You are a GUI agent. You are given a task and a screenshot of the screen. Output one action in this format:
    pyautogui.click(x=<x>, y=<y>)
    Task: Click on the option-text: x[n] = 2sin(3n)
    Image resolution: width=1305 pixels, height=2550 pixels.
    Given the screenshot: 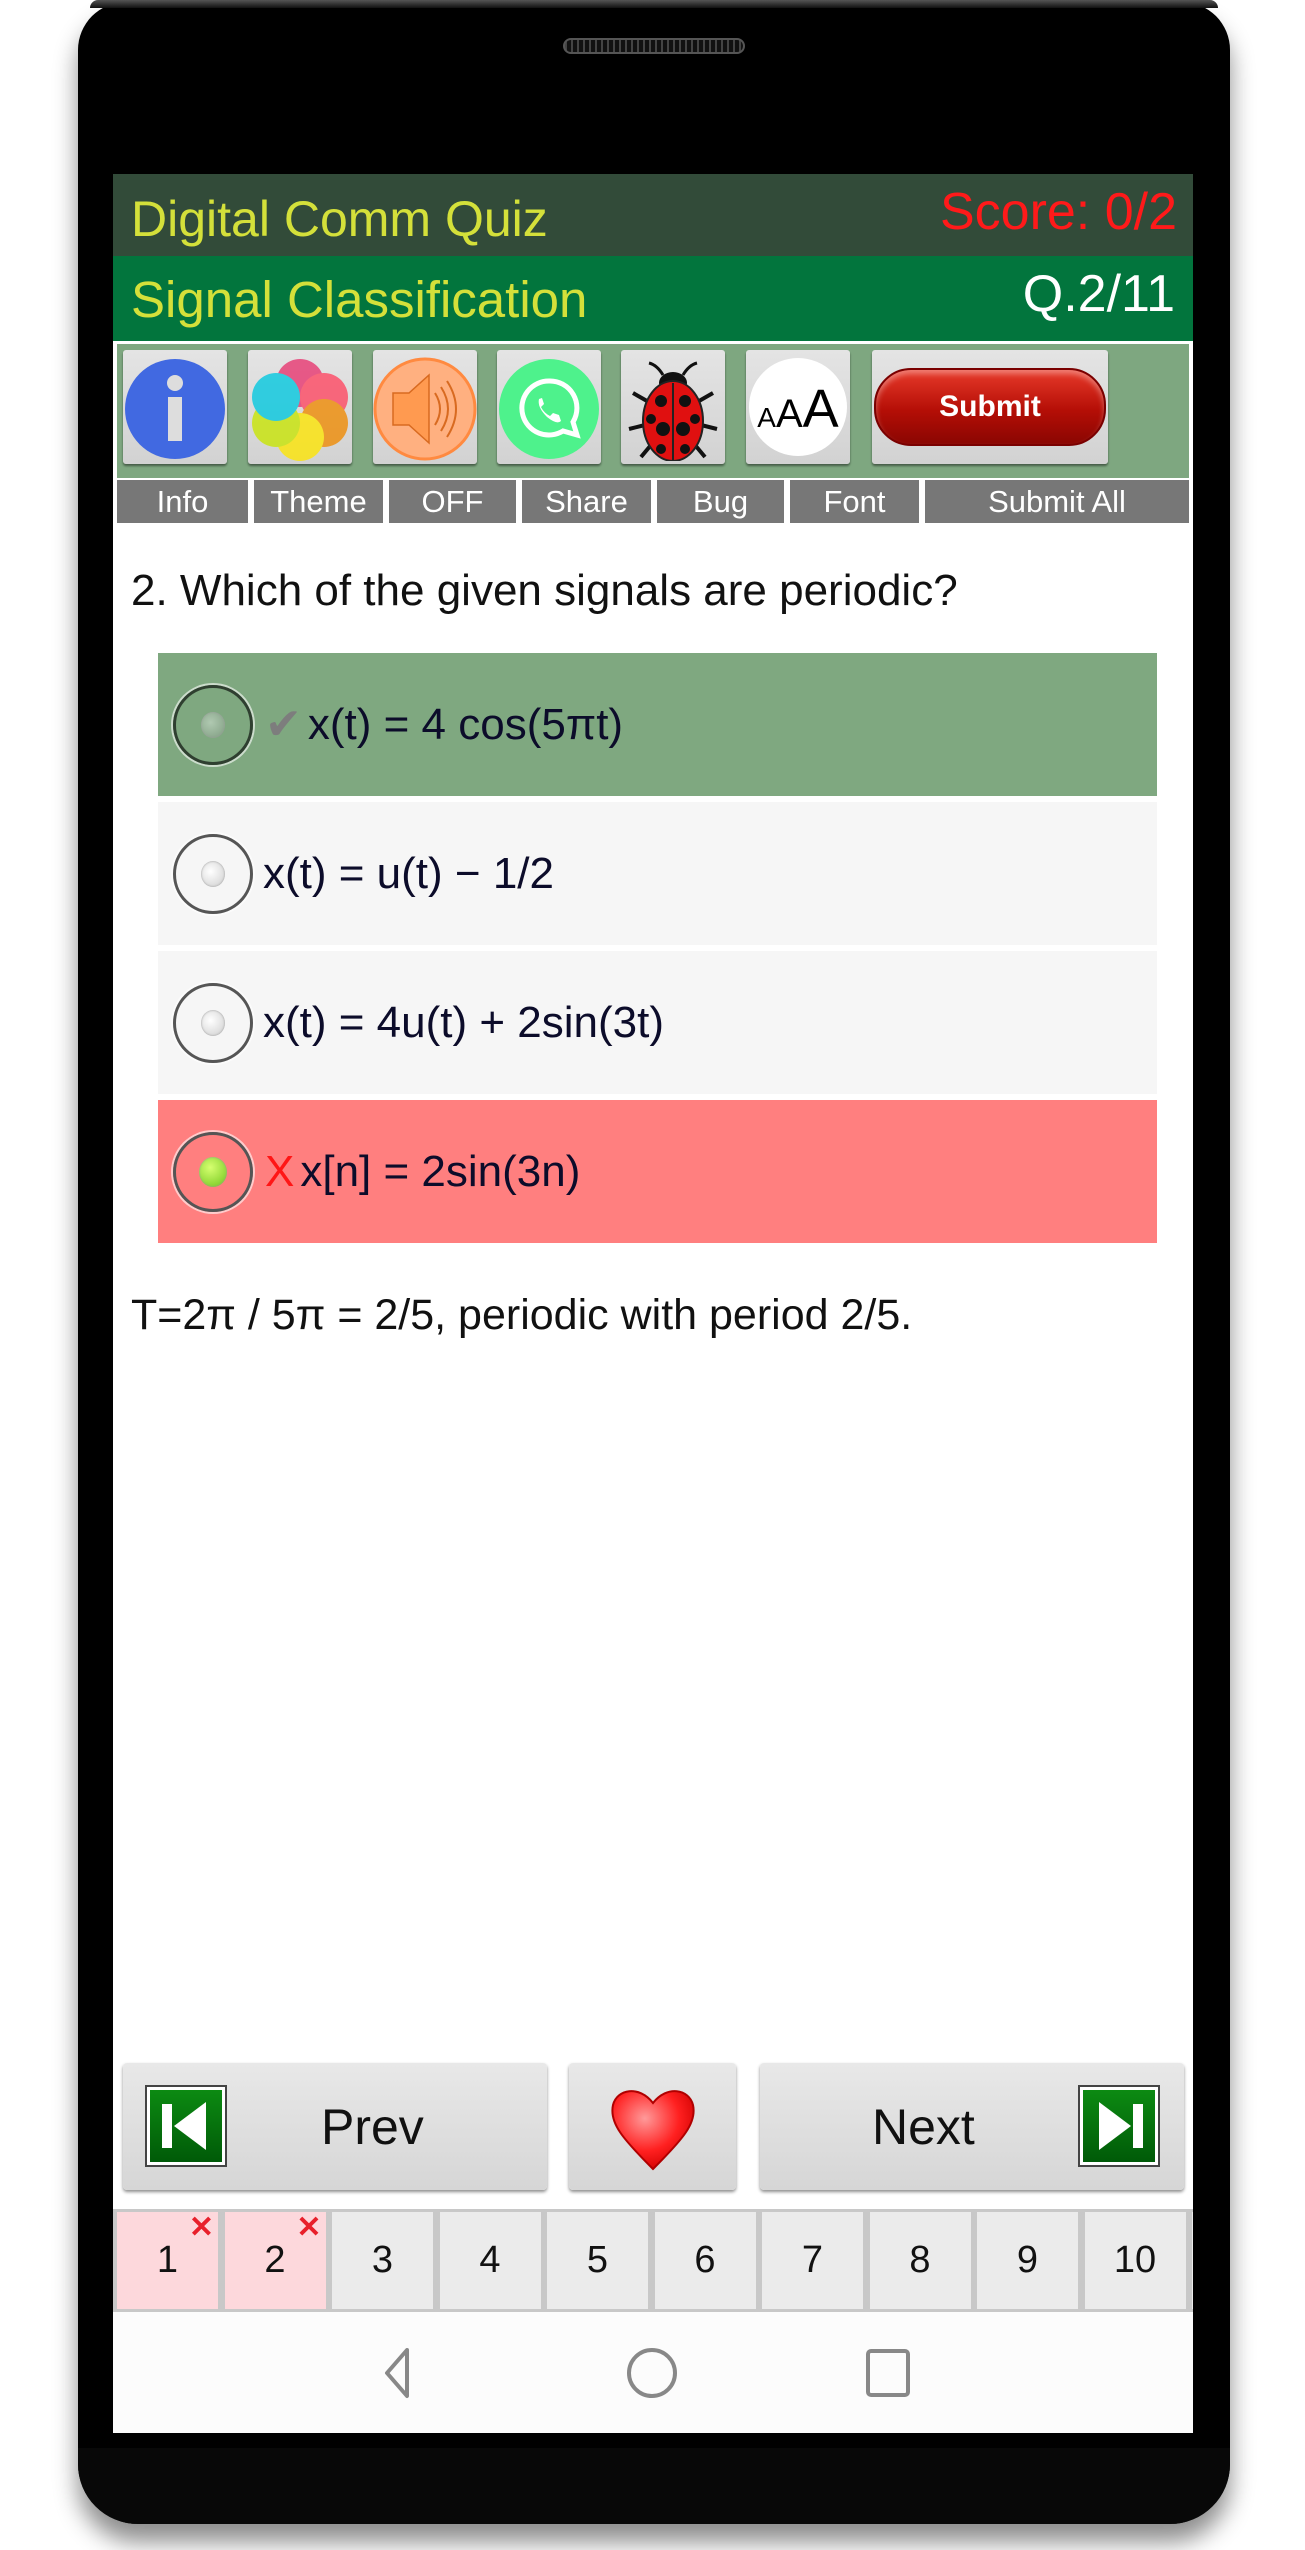 What is the action you would take?
    pyautogui.click(x=440, y=1171)
    